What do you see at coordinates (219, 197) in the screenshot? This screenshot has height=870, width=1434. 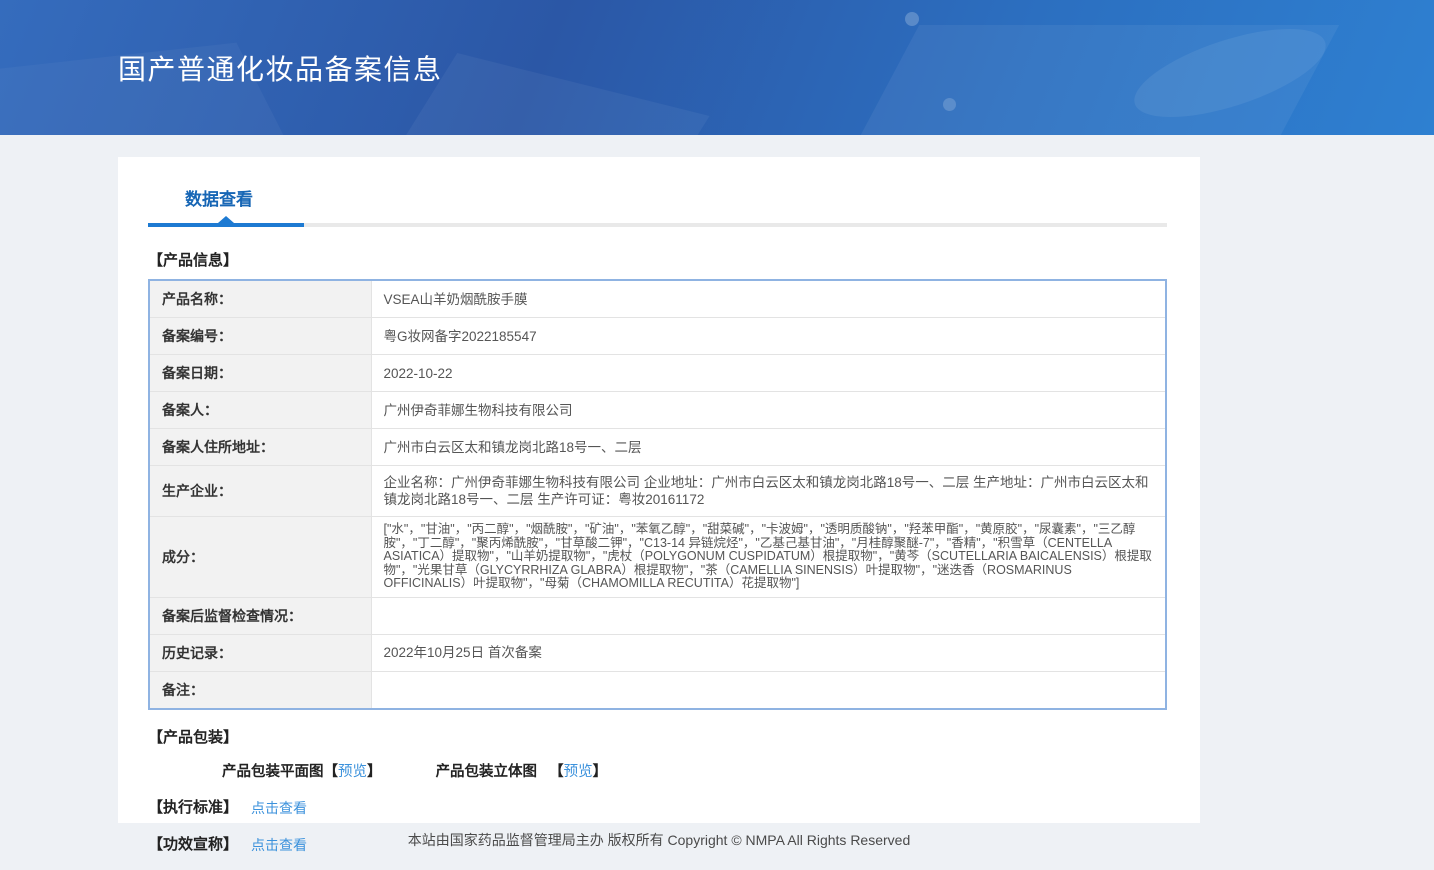 I see `tab-data-view: 数据查看` at bounding box center [219, 197].